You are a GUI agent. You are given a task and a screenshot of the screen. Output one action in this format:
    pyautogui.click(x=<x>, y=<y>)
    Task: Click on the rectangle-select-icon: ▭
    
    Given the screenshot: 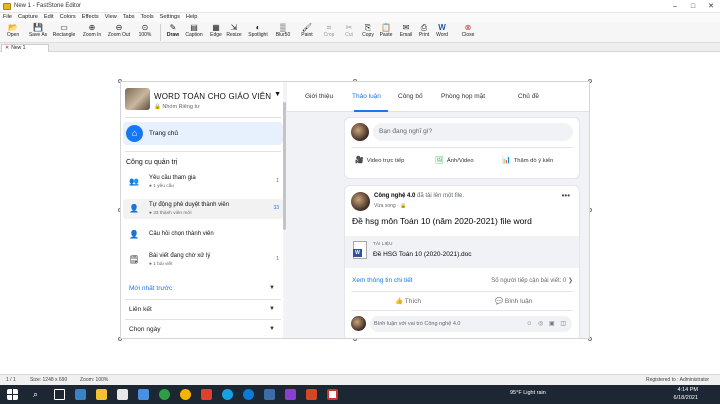 What is the action you would take?
    pyautogui.click(x=64, y=27)
    